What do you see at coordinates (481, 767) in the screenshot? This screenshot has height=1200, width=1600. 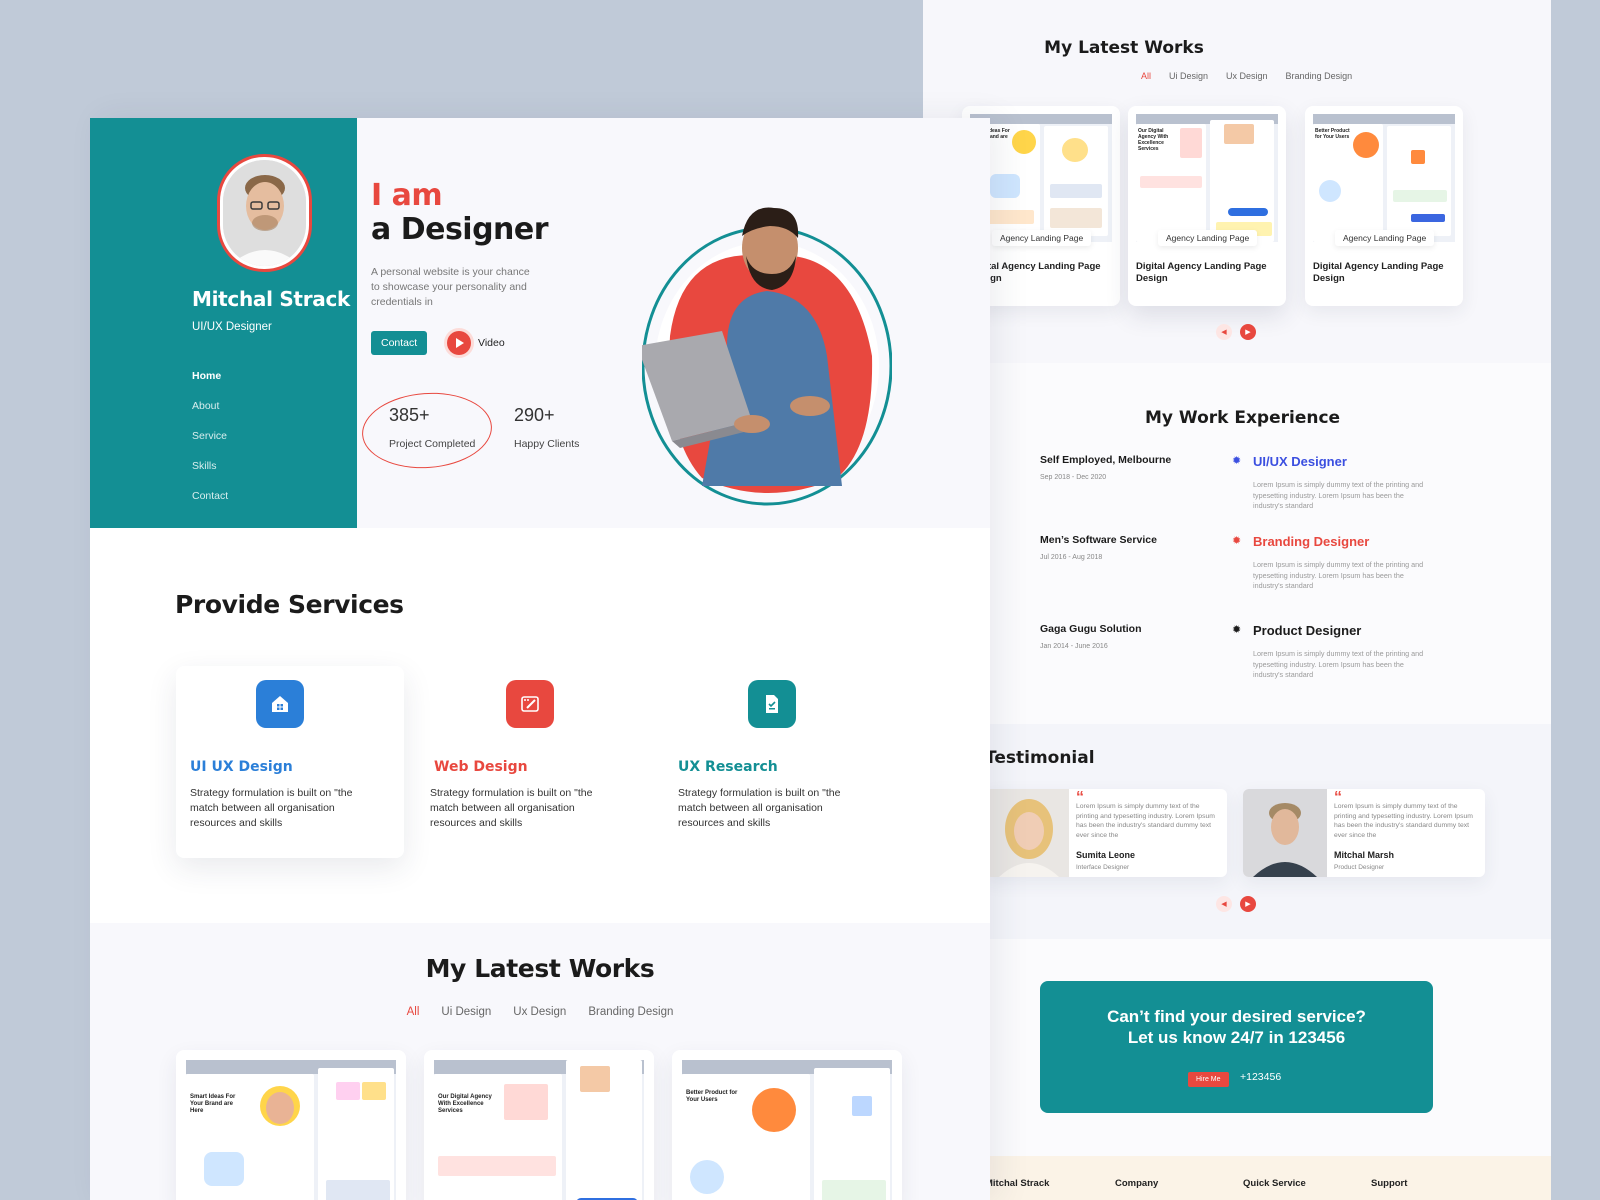 I see `service-title: Web Design` at bounding box center [481, 767].